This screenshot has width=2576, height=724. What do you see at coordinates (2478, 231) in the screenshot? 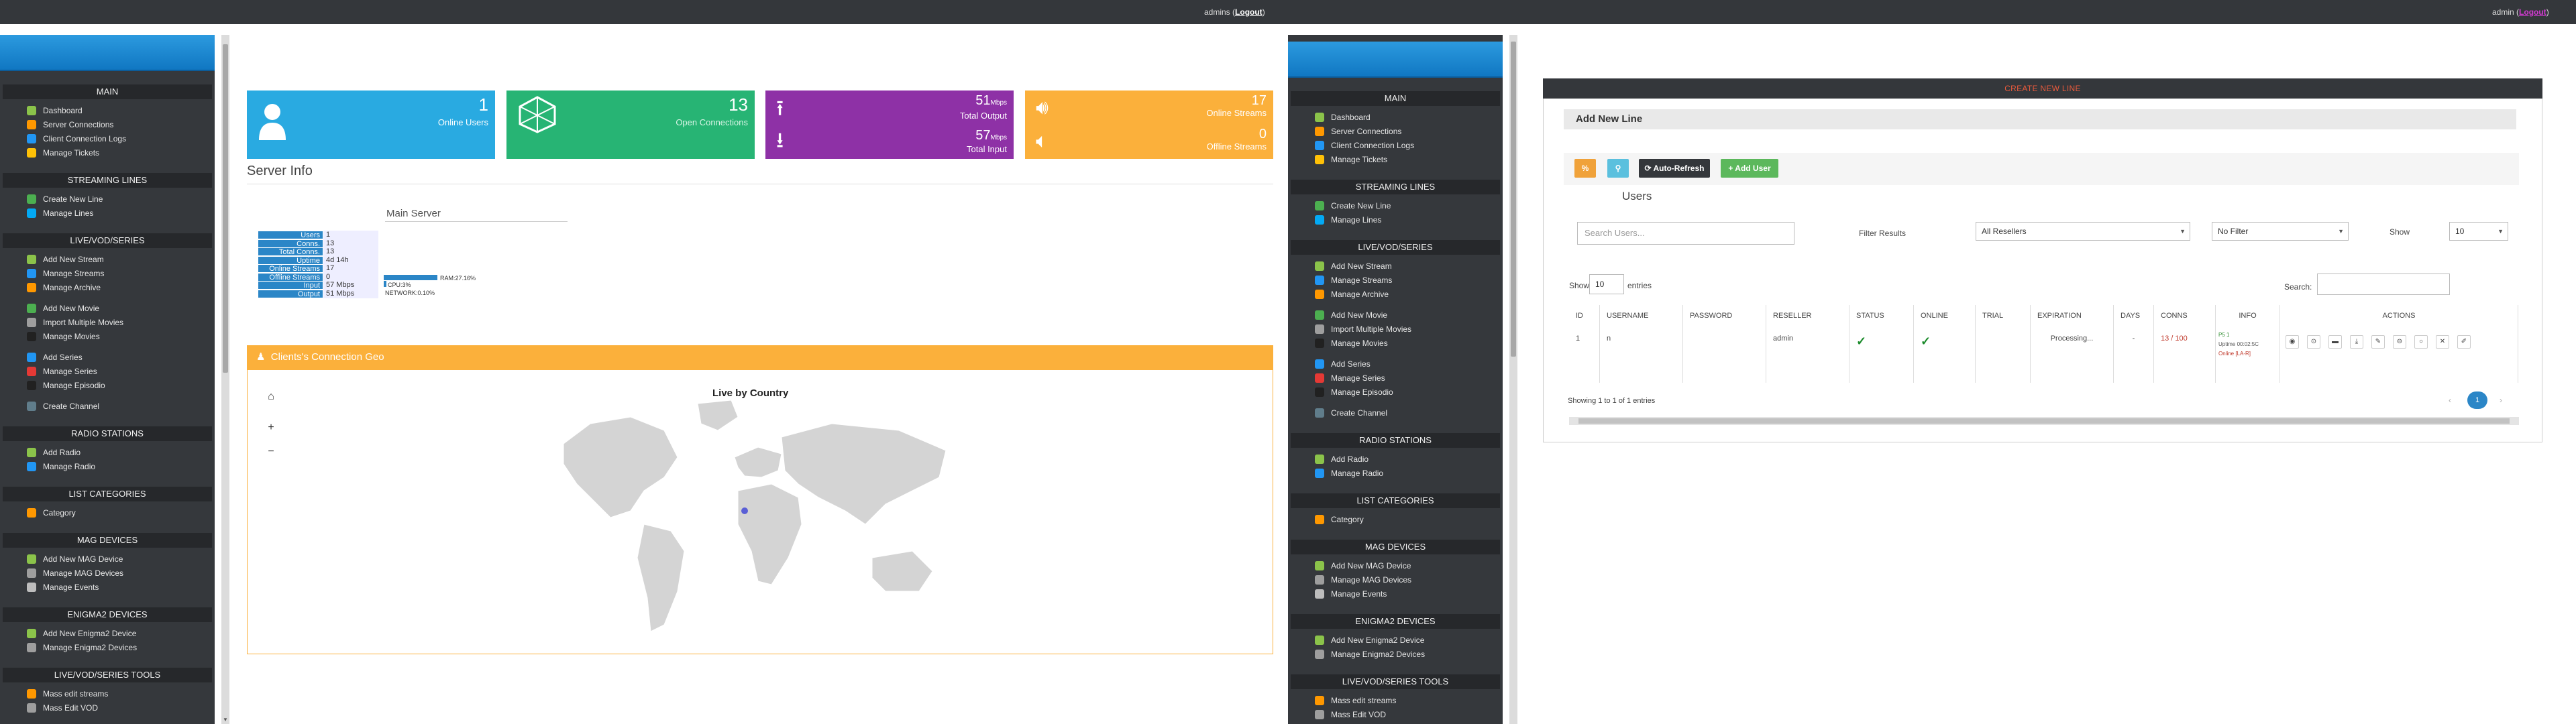
I see `show-count-select: 10 ▼` at bounding box center [2478, 231].